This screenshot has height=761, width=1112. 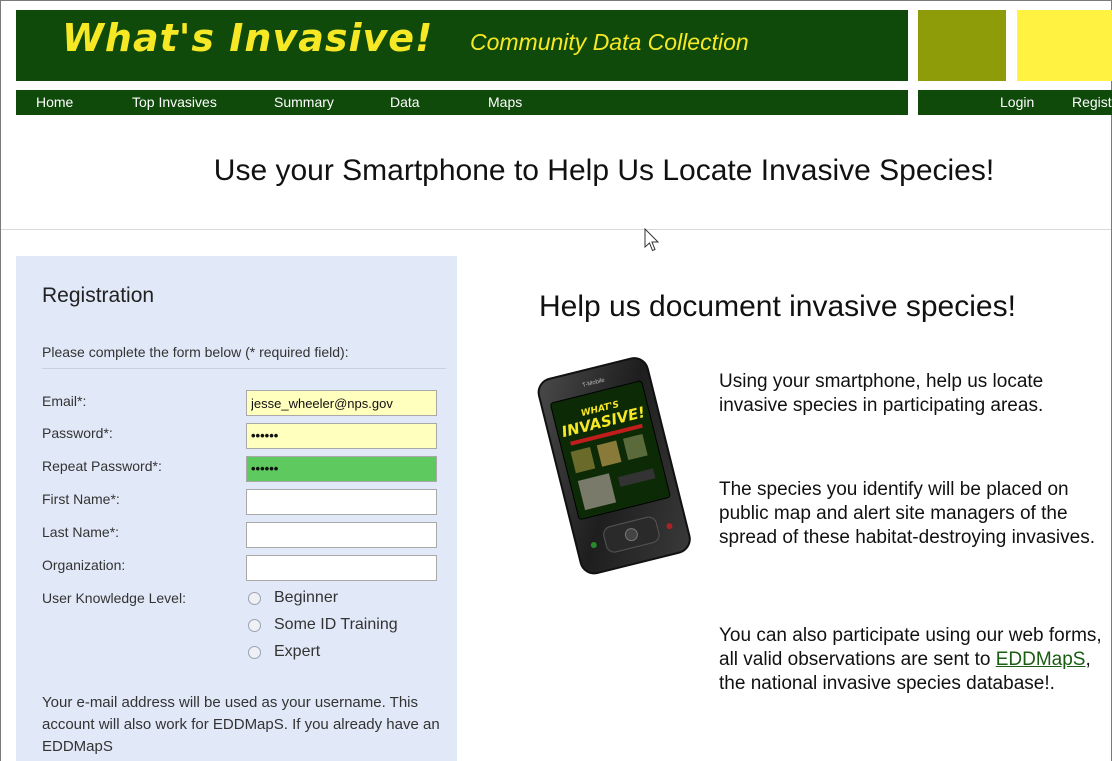 What do you see at coordinates (341, 469) in the screenshot?
I see `repeat-password-field: ••••••` at bounding box center [341, 469].